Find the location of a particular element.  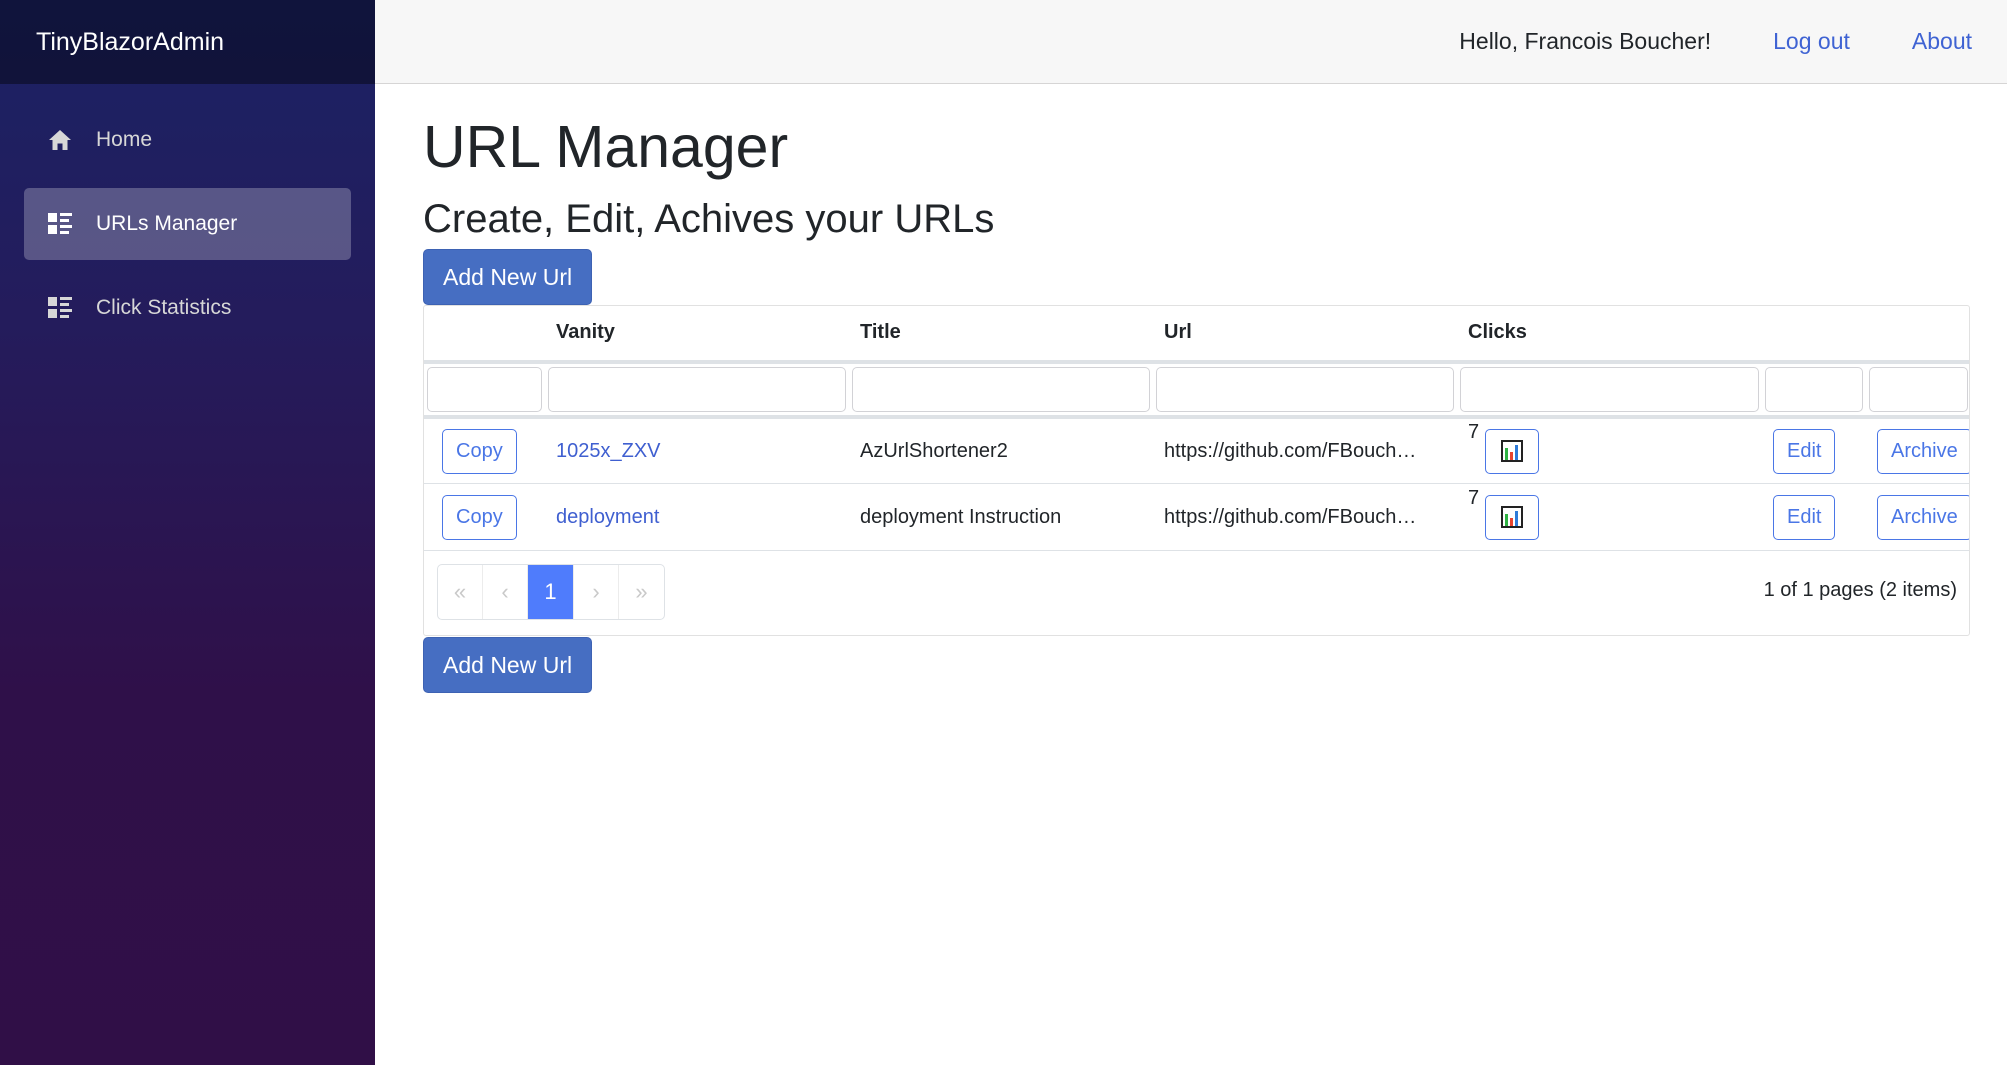

column-header-vanity: Vanity is located at coordinates (697, 334).